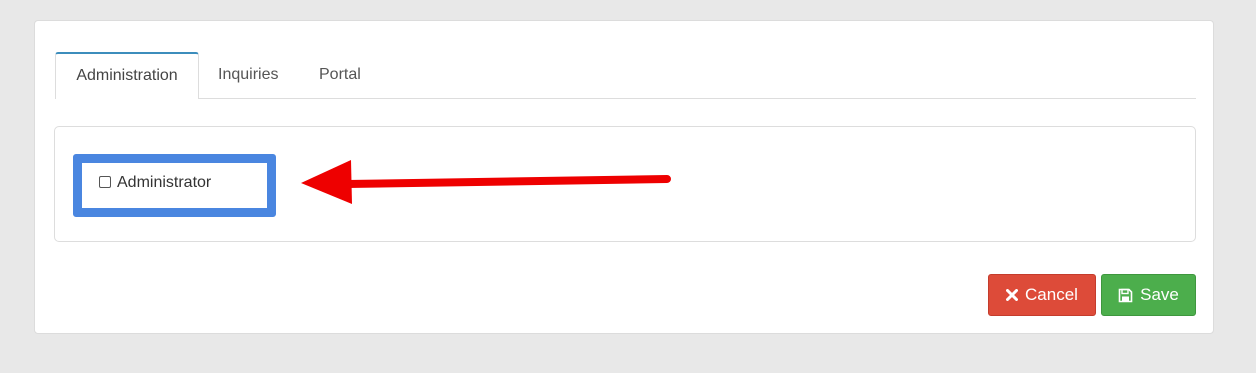 The image size is (1256, 373). I want to click on administrator-option: Administrator, so click(155, 183).